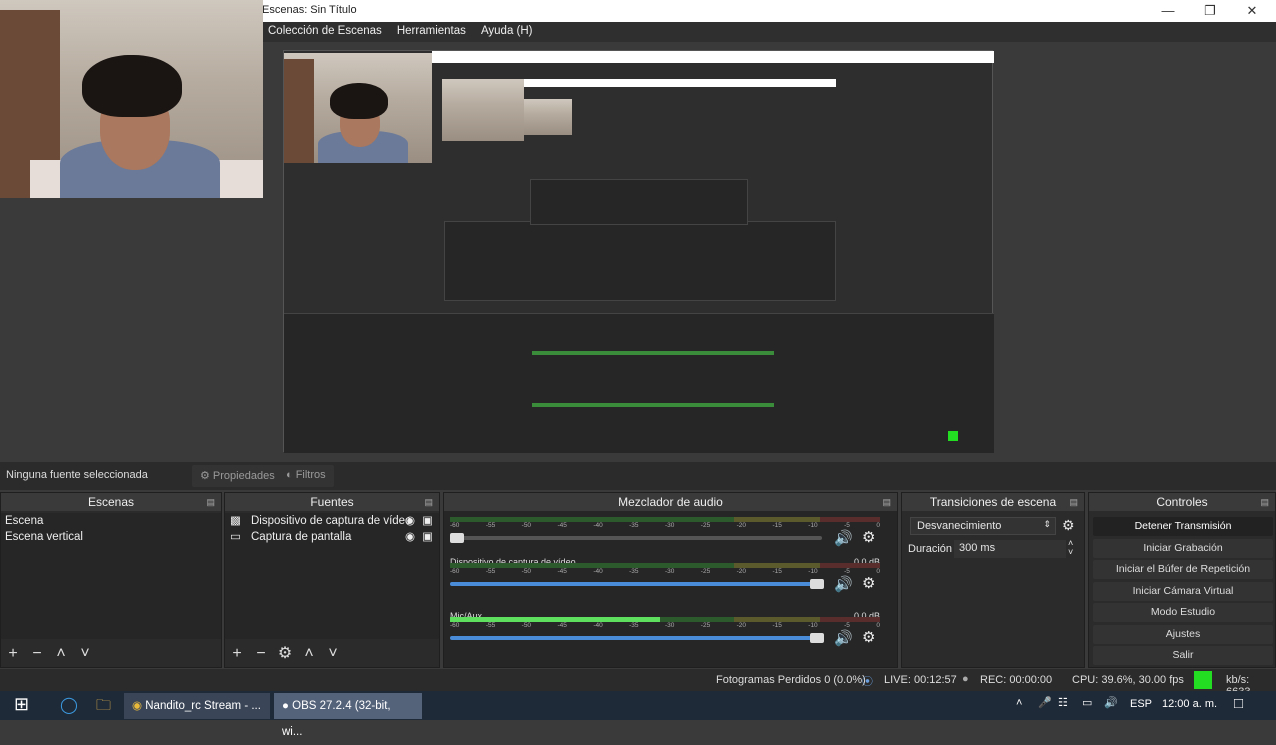 This screenshot has width=1276, height=745. Describe the element at coordinates (131, 99) in the screenshot. I see `webcam-overlay` at that location.